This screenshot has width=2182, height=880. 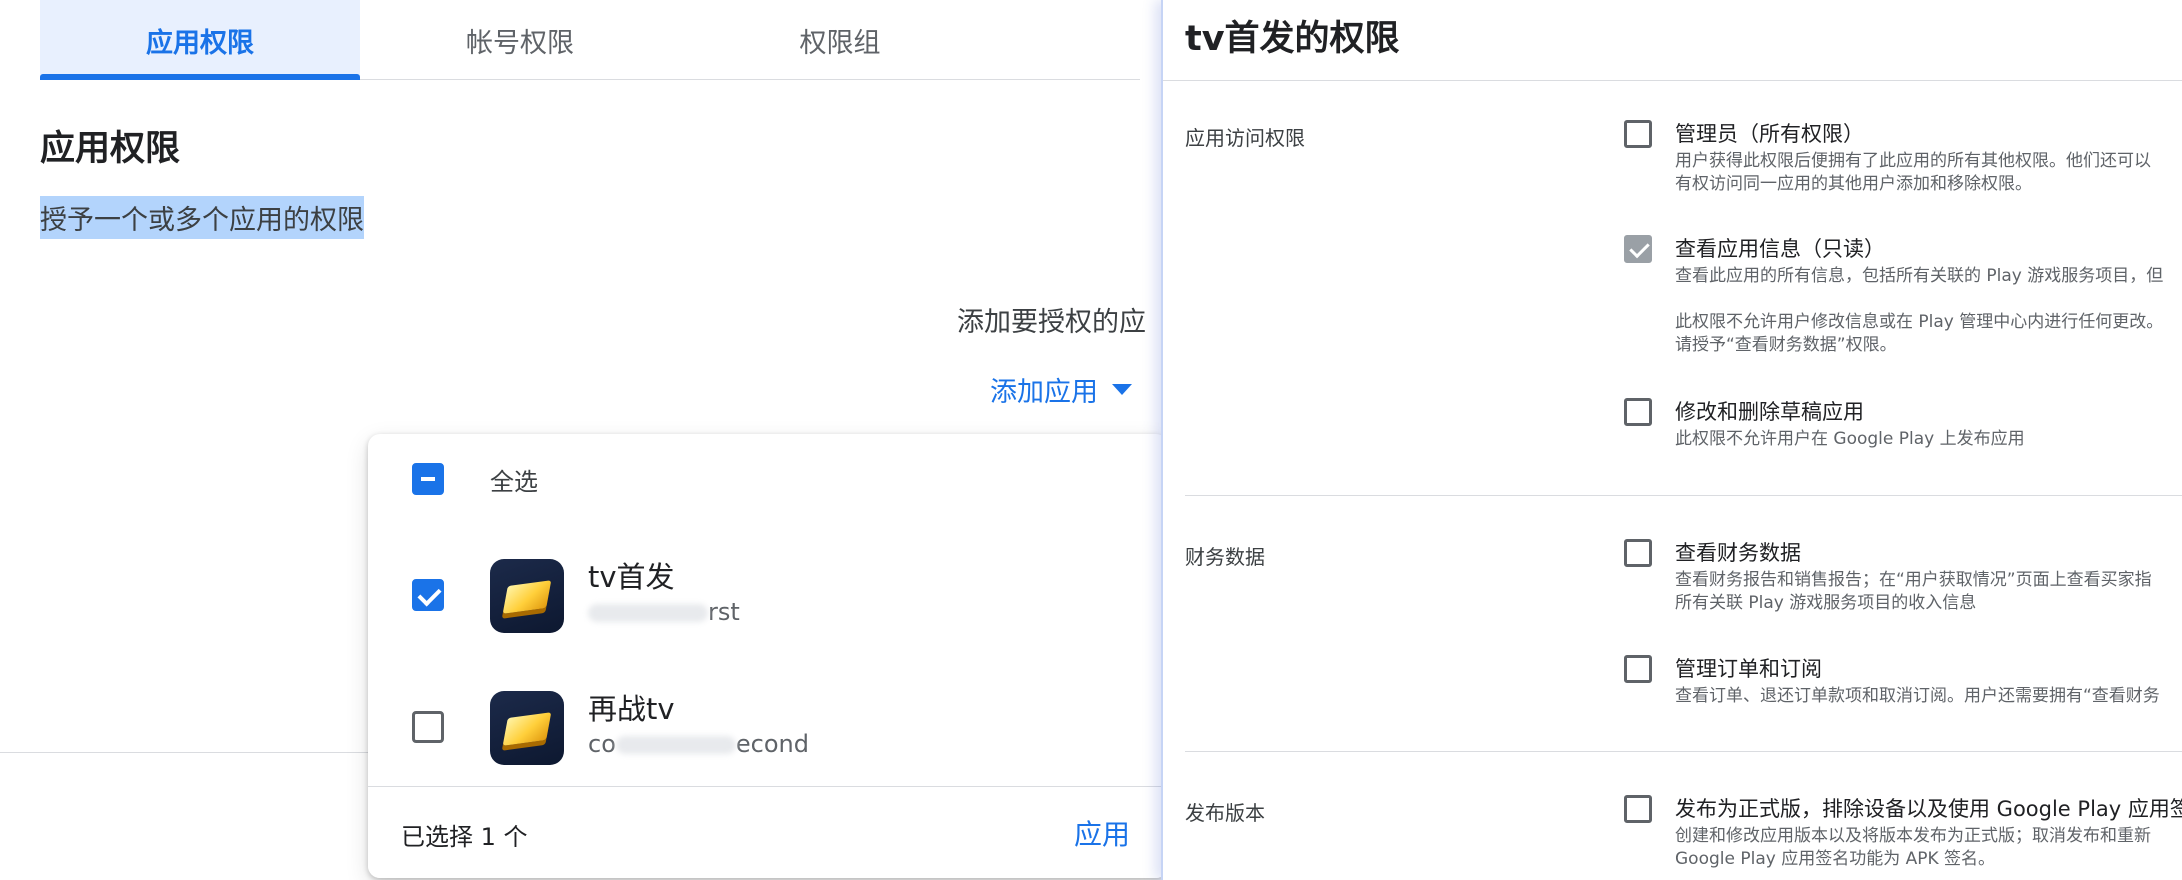 What do you see at coordinates (1044, 392) in the screenshot?
I see `add-app-button-label: 添加应用` at bounding box center [1044, 392].